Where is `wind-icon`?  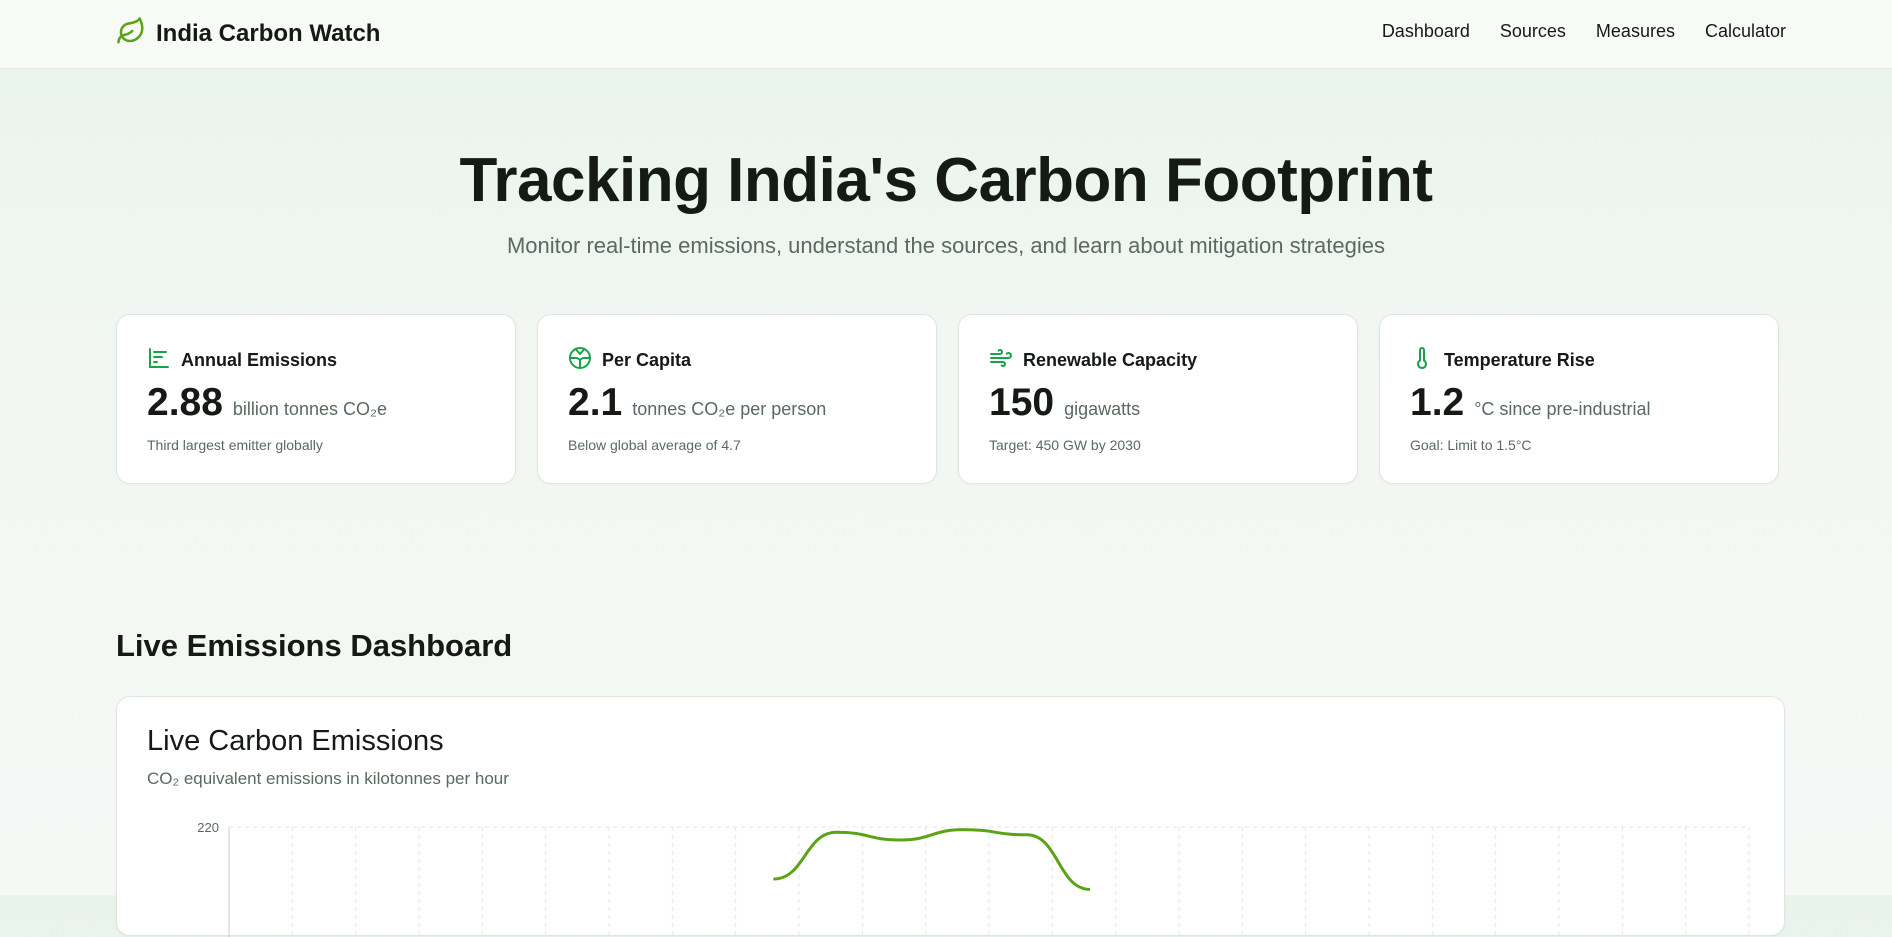 wind-icon is located at coordinates (1001, 360).